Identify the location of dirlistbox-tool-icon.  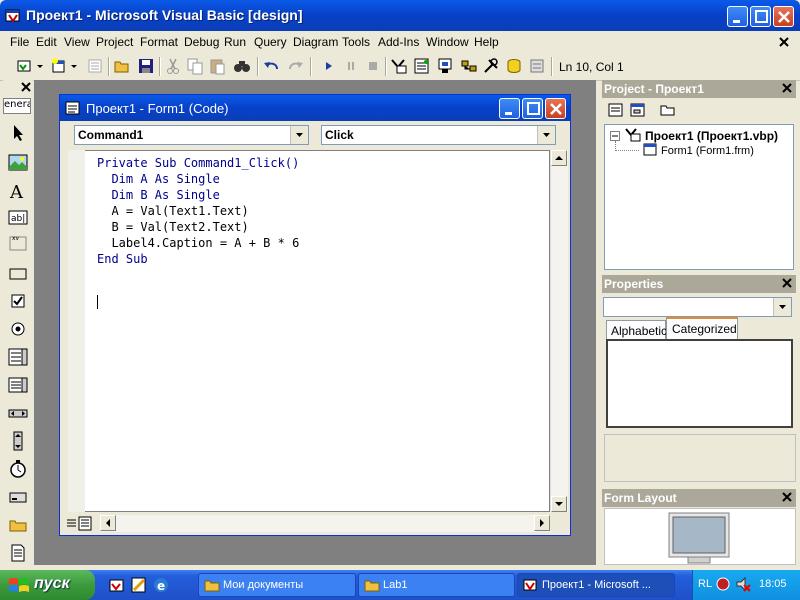
(18, 525).